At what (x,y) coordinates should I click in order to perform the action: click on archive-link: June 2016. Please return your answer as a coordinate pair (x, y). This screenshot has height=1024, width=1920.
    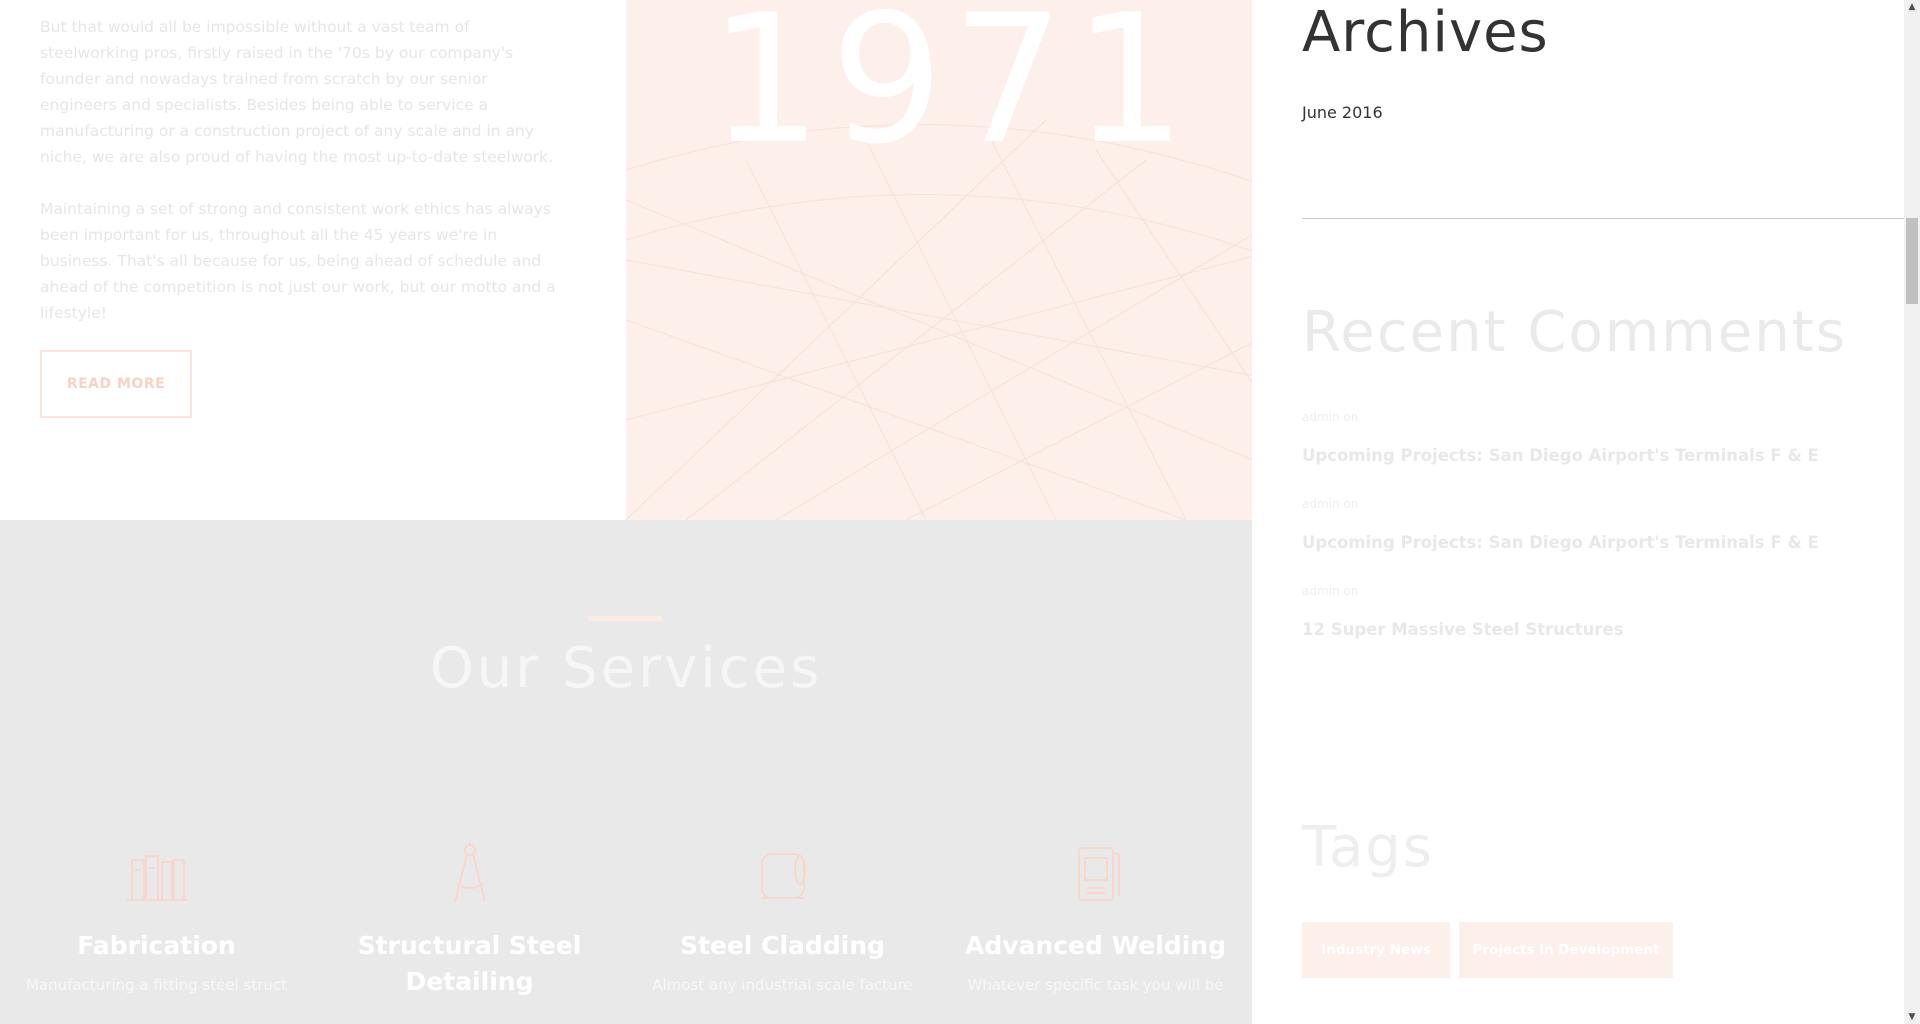
    Looking at the image, I should click on (1342, 112).